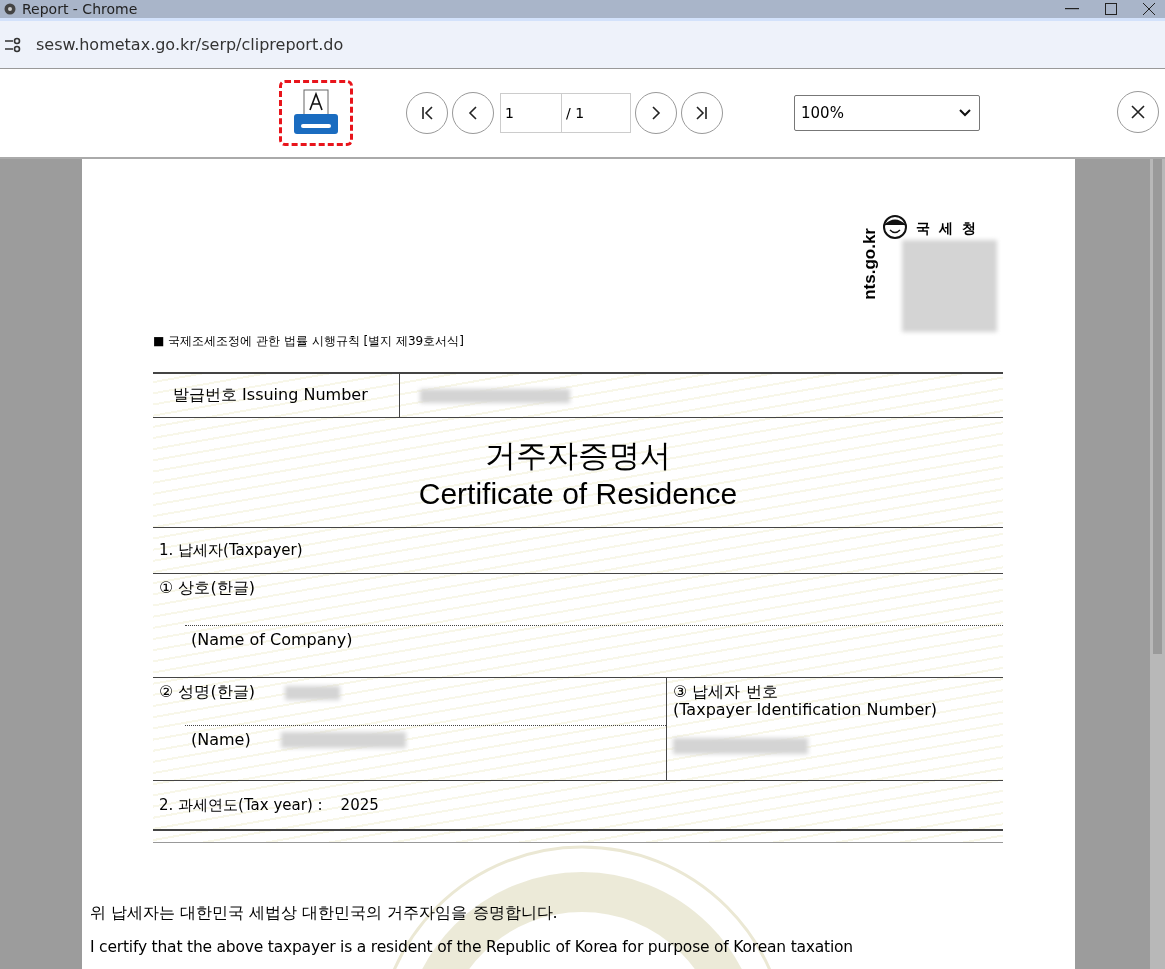 This screenshot has width=1165, height=969. I want to click on print-button, so click(316, 113).